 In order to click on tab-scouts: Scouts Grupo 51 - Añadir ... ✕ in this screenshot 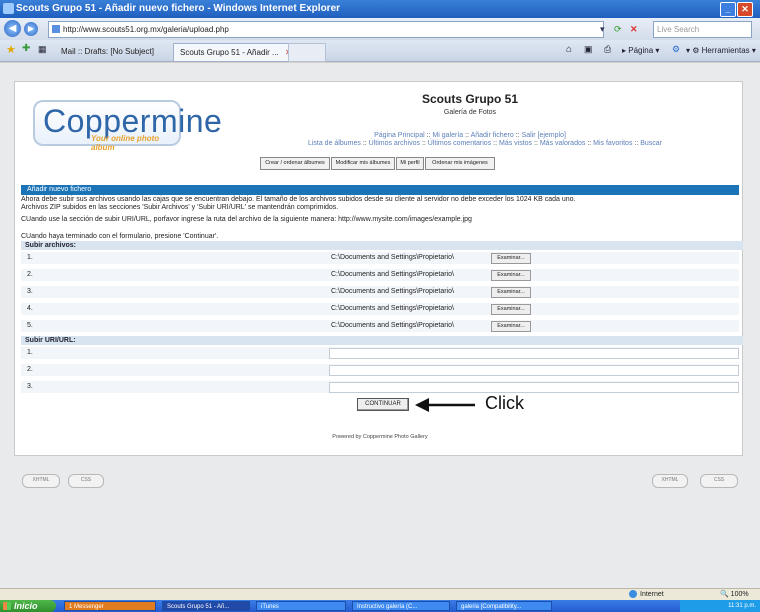, I will do `click(236, 52)`.